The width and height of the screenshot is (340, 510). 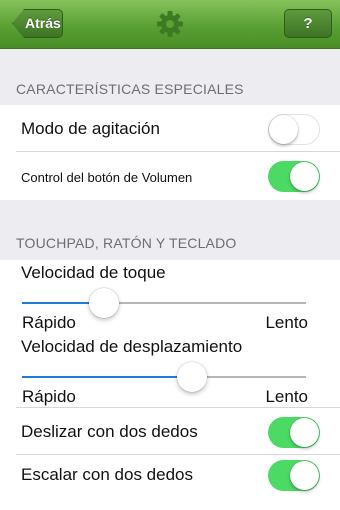 I want to click on tap-speed-max-label: Lento, so click(x=286, y=322).